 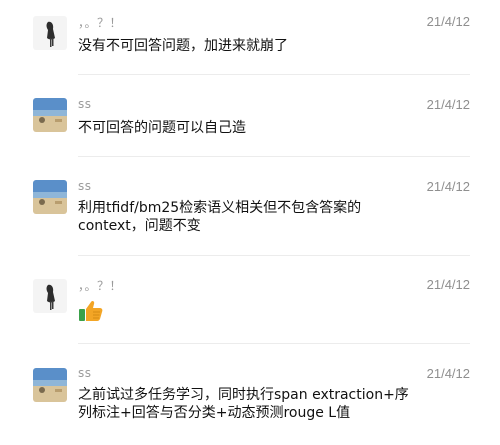 What do you see at coordinates (183, 46) in the screenshot?
I see `message-text: 没有不可回答问题，加进来就崩了` at bounding box center [183, 46].